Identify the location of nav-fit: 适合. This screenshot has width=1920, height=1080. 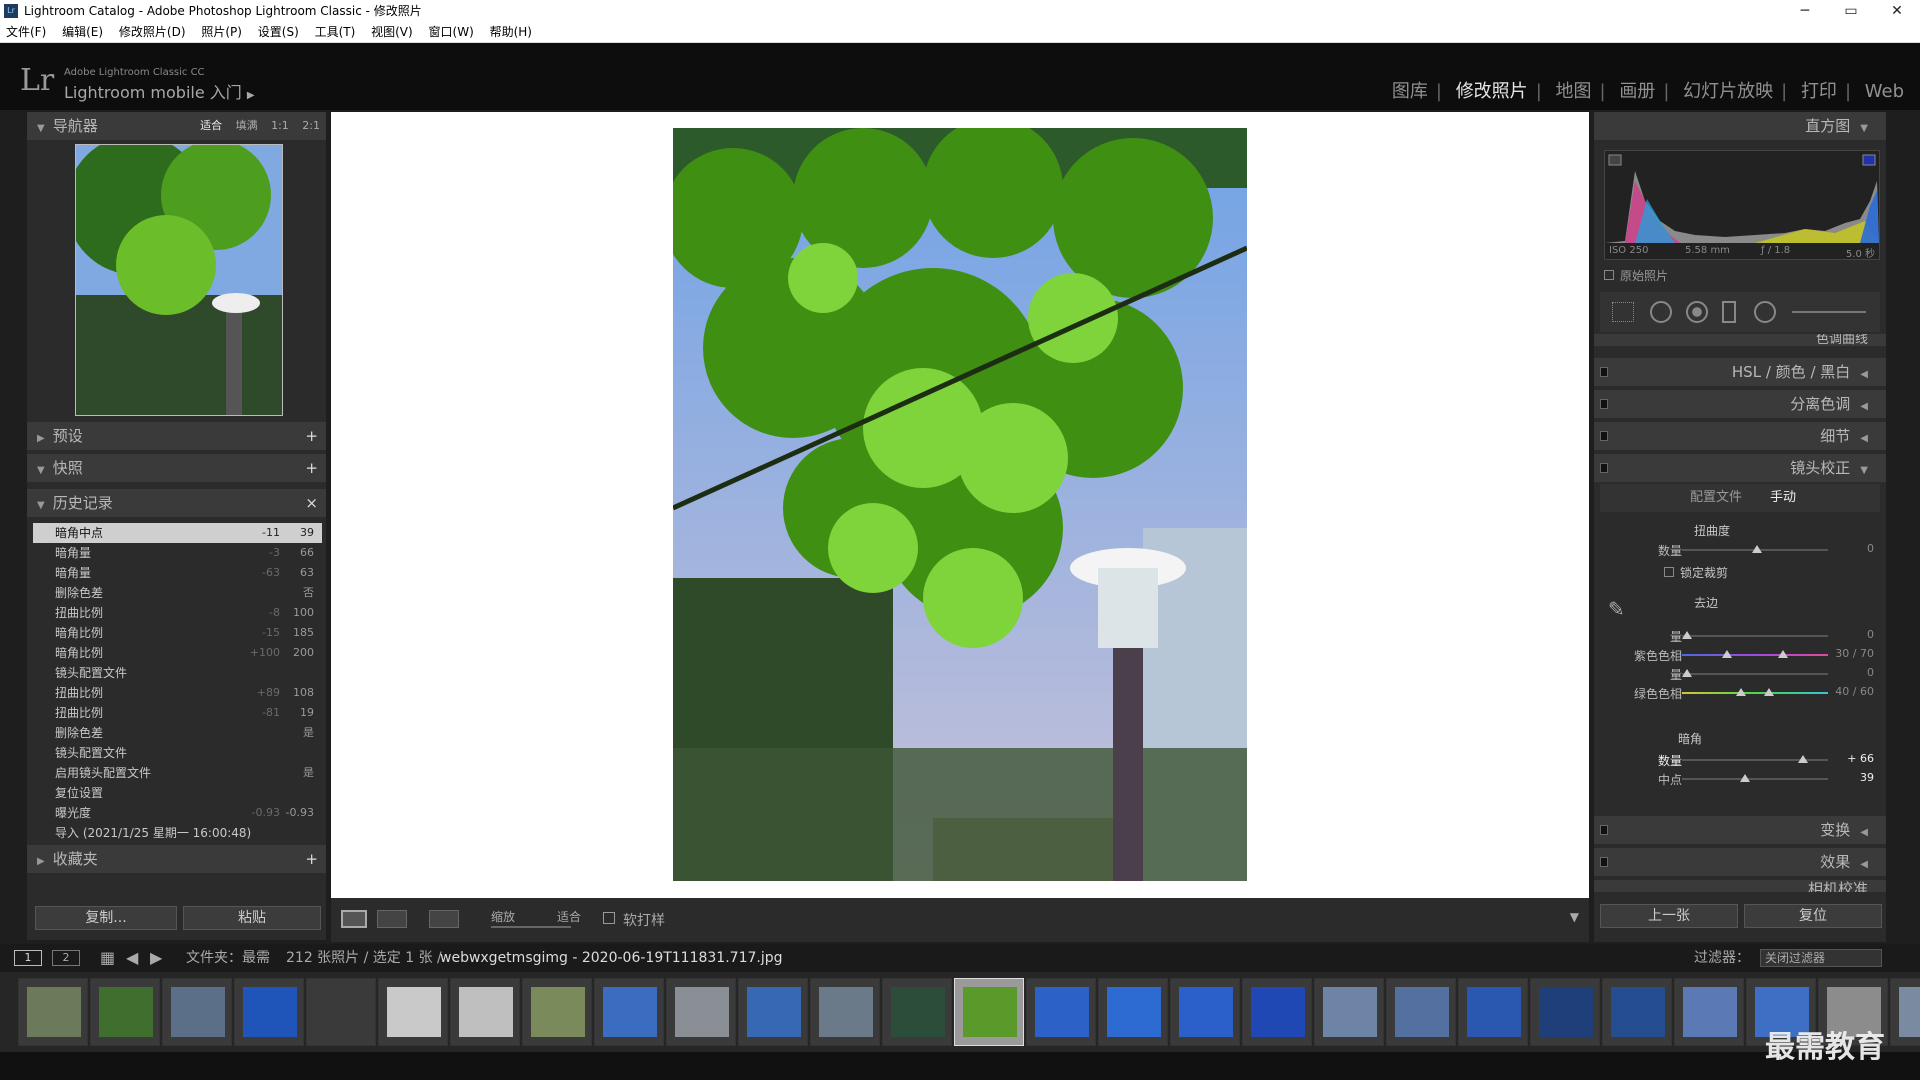
(211, 125).